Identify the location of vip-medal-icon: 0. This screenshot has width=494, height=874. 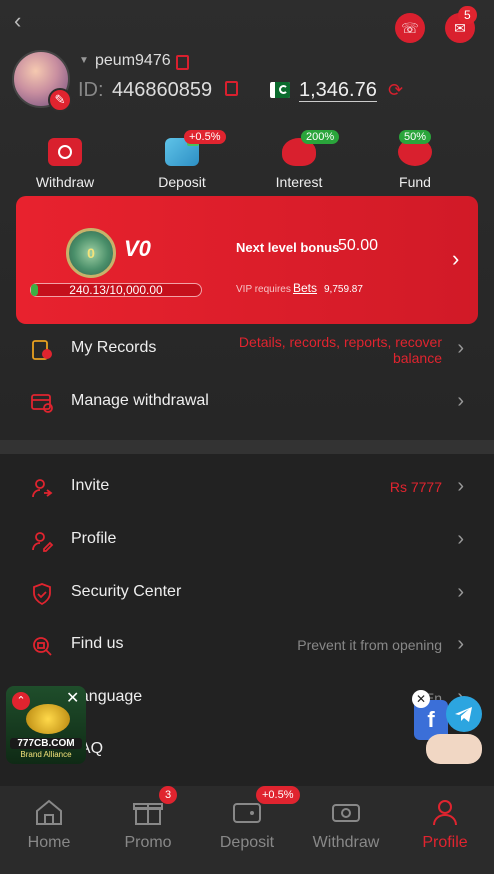
(91, 253).